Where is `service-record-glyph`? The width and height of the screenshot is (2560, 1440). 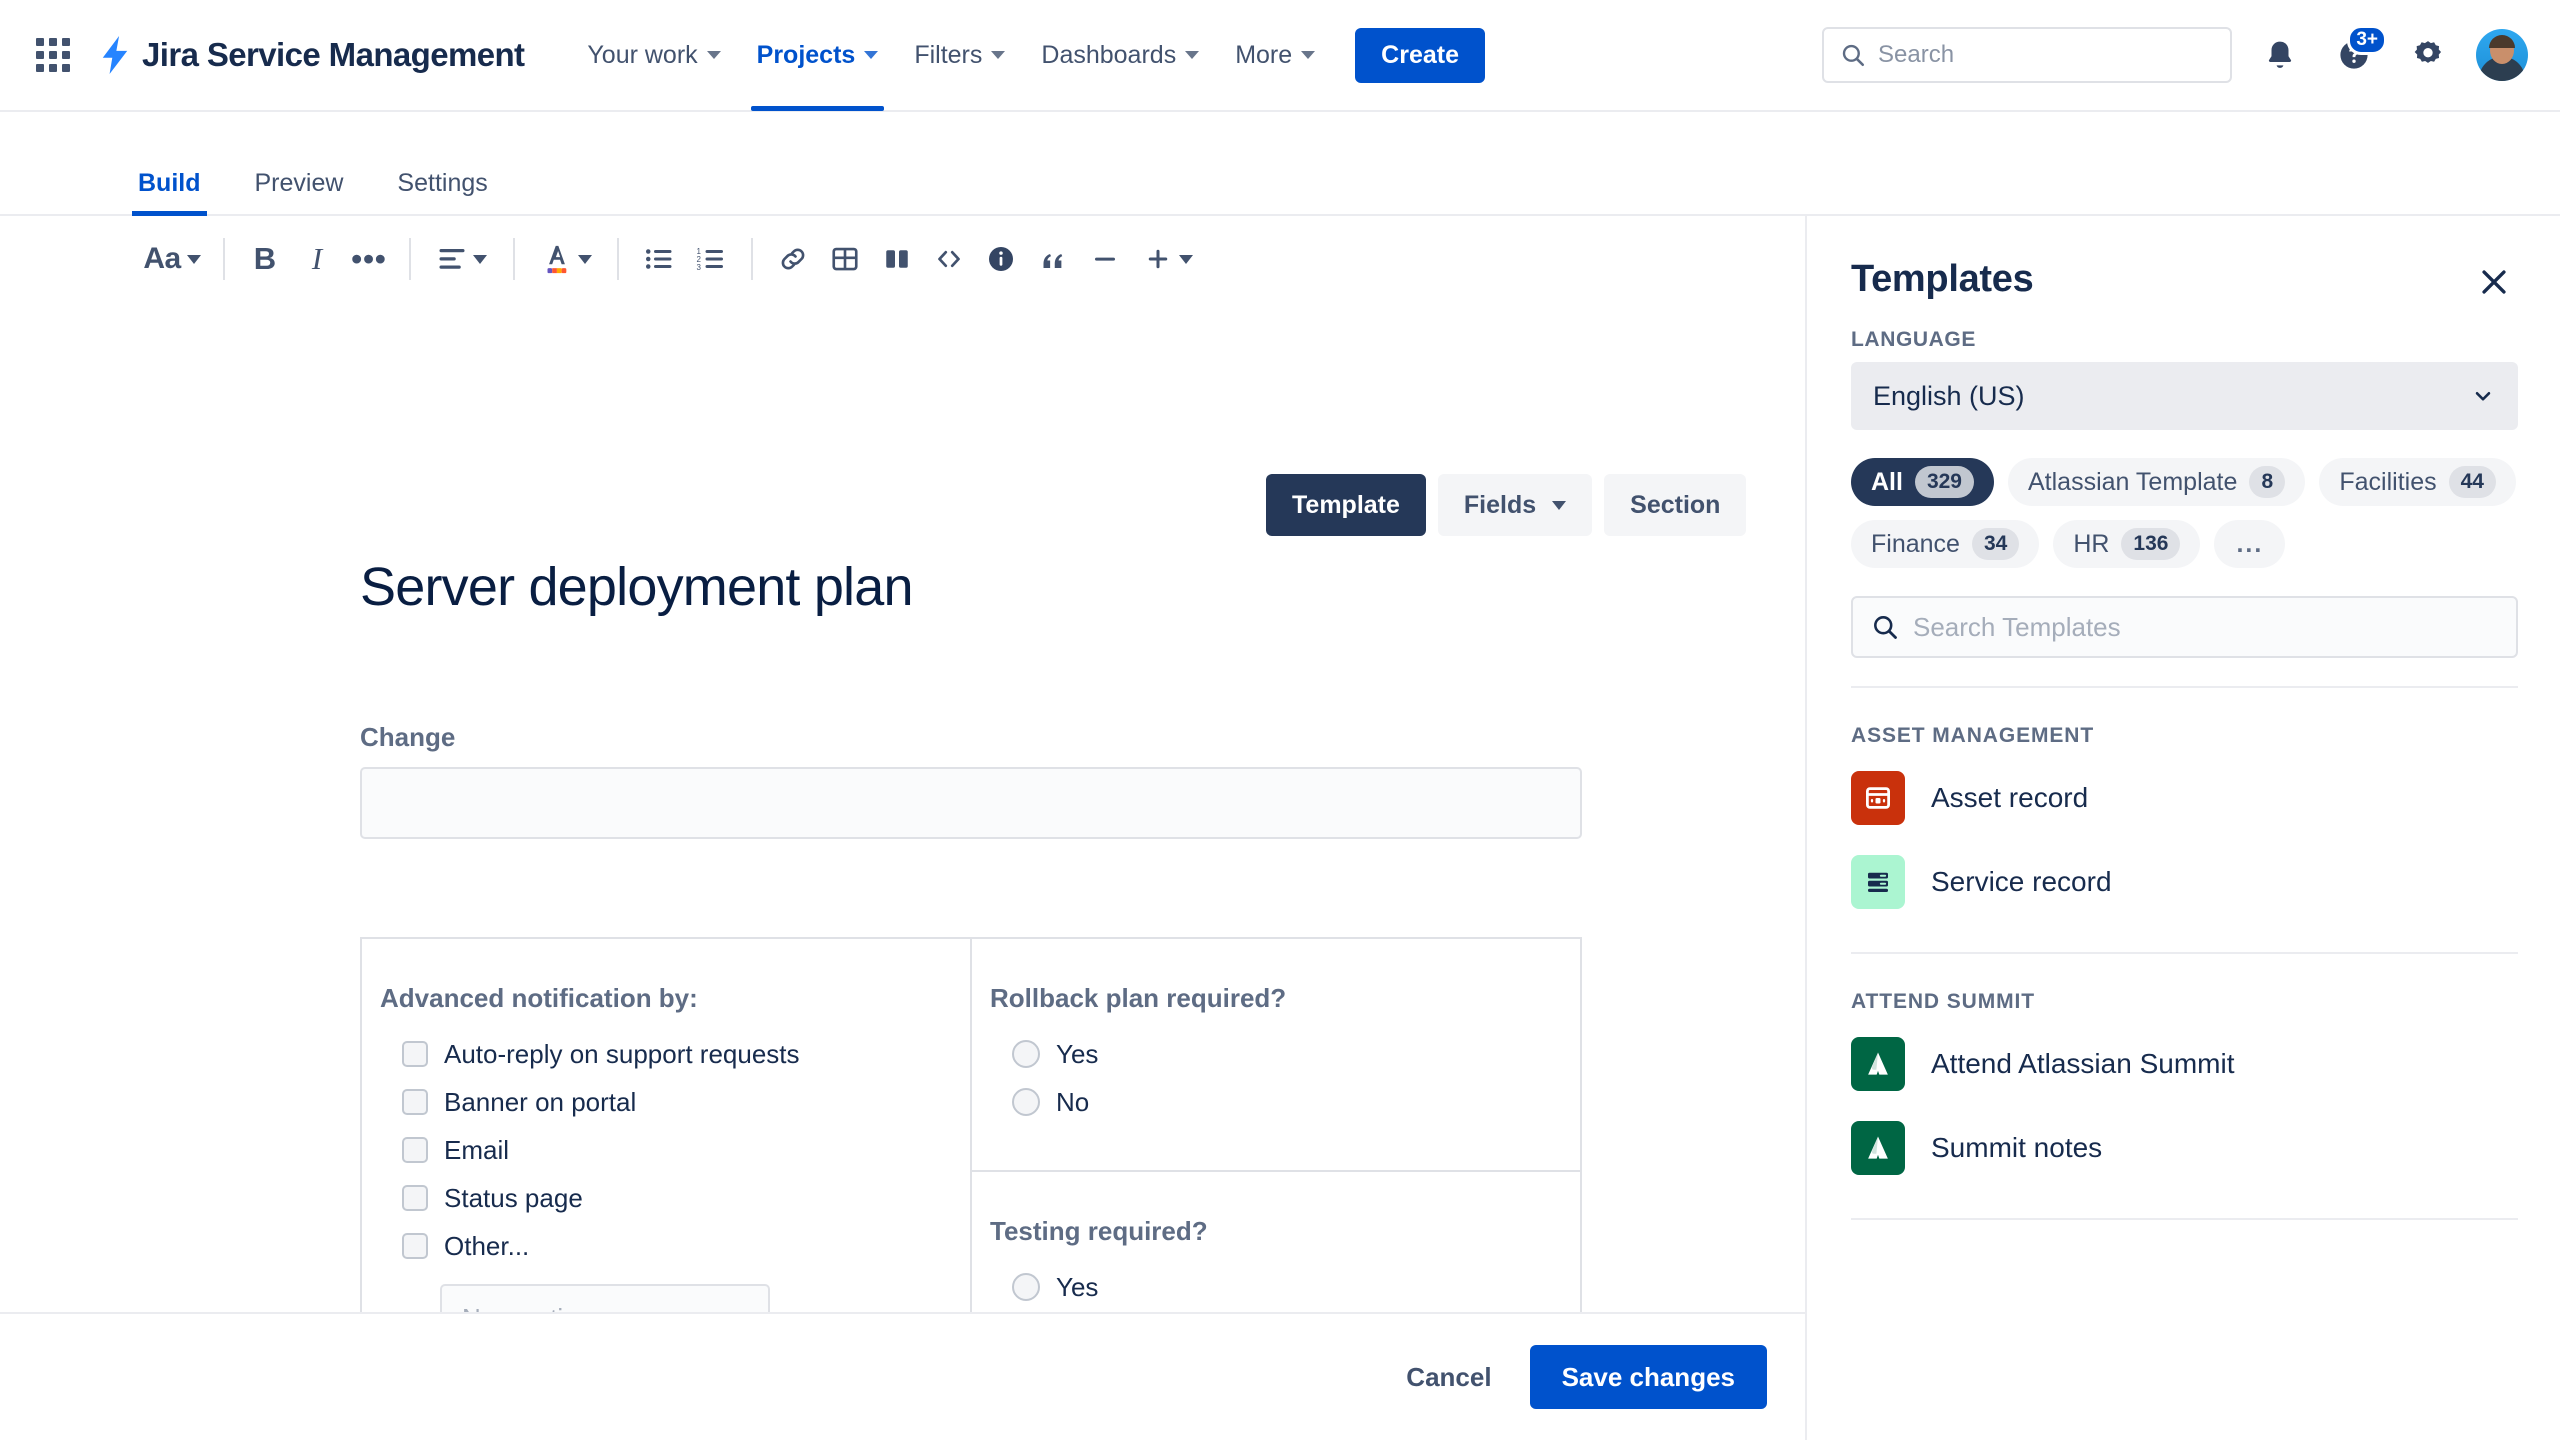 service-record-glyph is located at coordinates (1878, 882).